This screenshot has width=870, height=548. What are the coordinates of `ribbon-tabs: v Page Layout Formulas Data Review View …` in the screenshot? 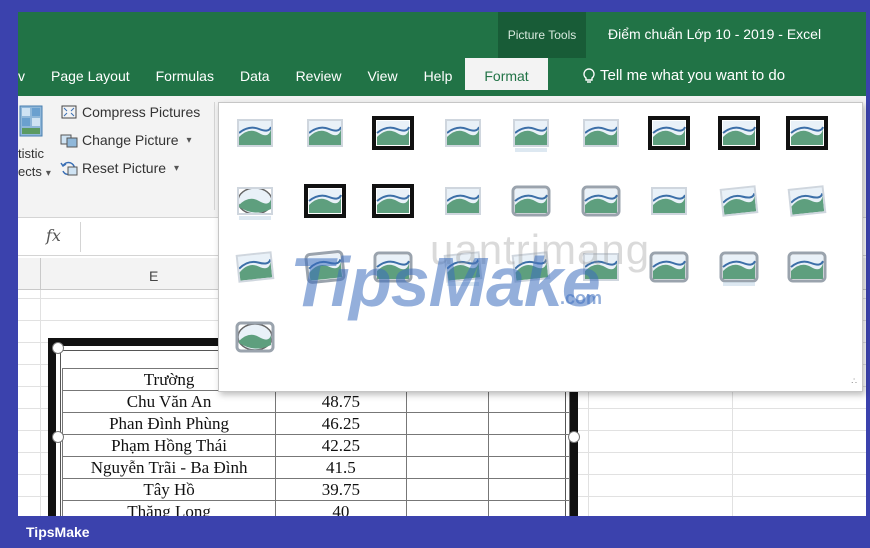 It's located at (283, 77).